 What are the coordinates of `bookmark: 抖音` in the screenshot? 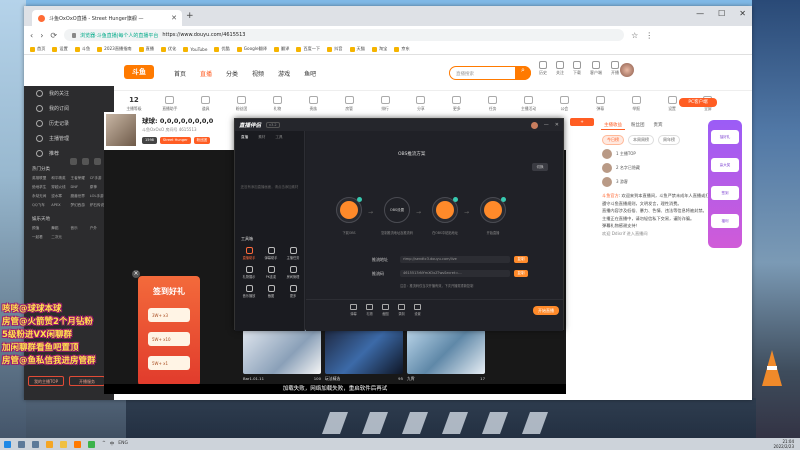 It's located at (335, 49).